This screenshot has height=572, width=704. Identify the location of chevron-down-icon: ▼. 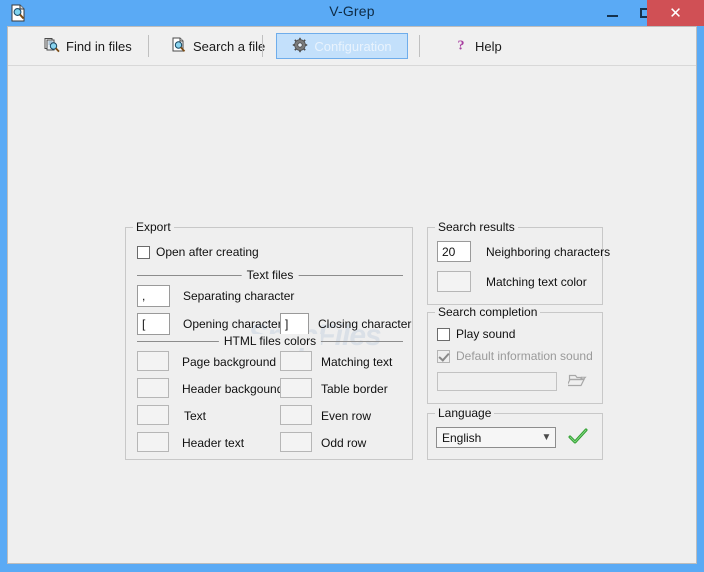
(546, 437).